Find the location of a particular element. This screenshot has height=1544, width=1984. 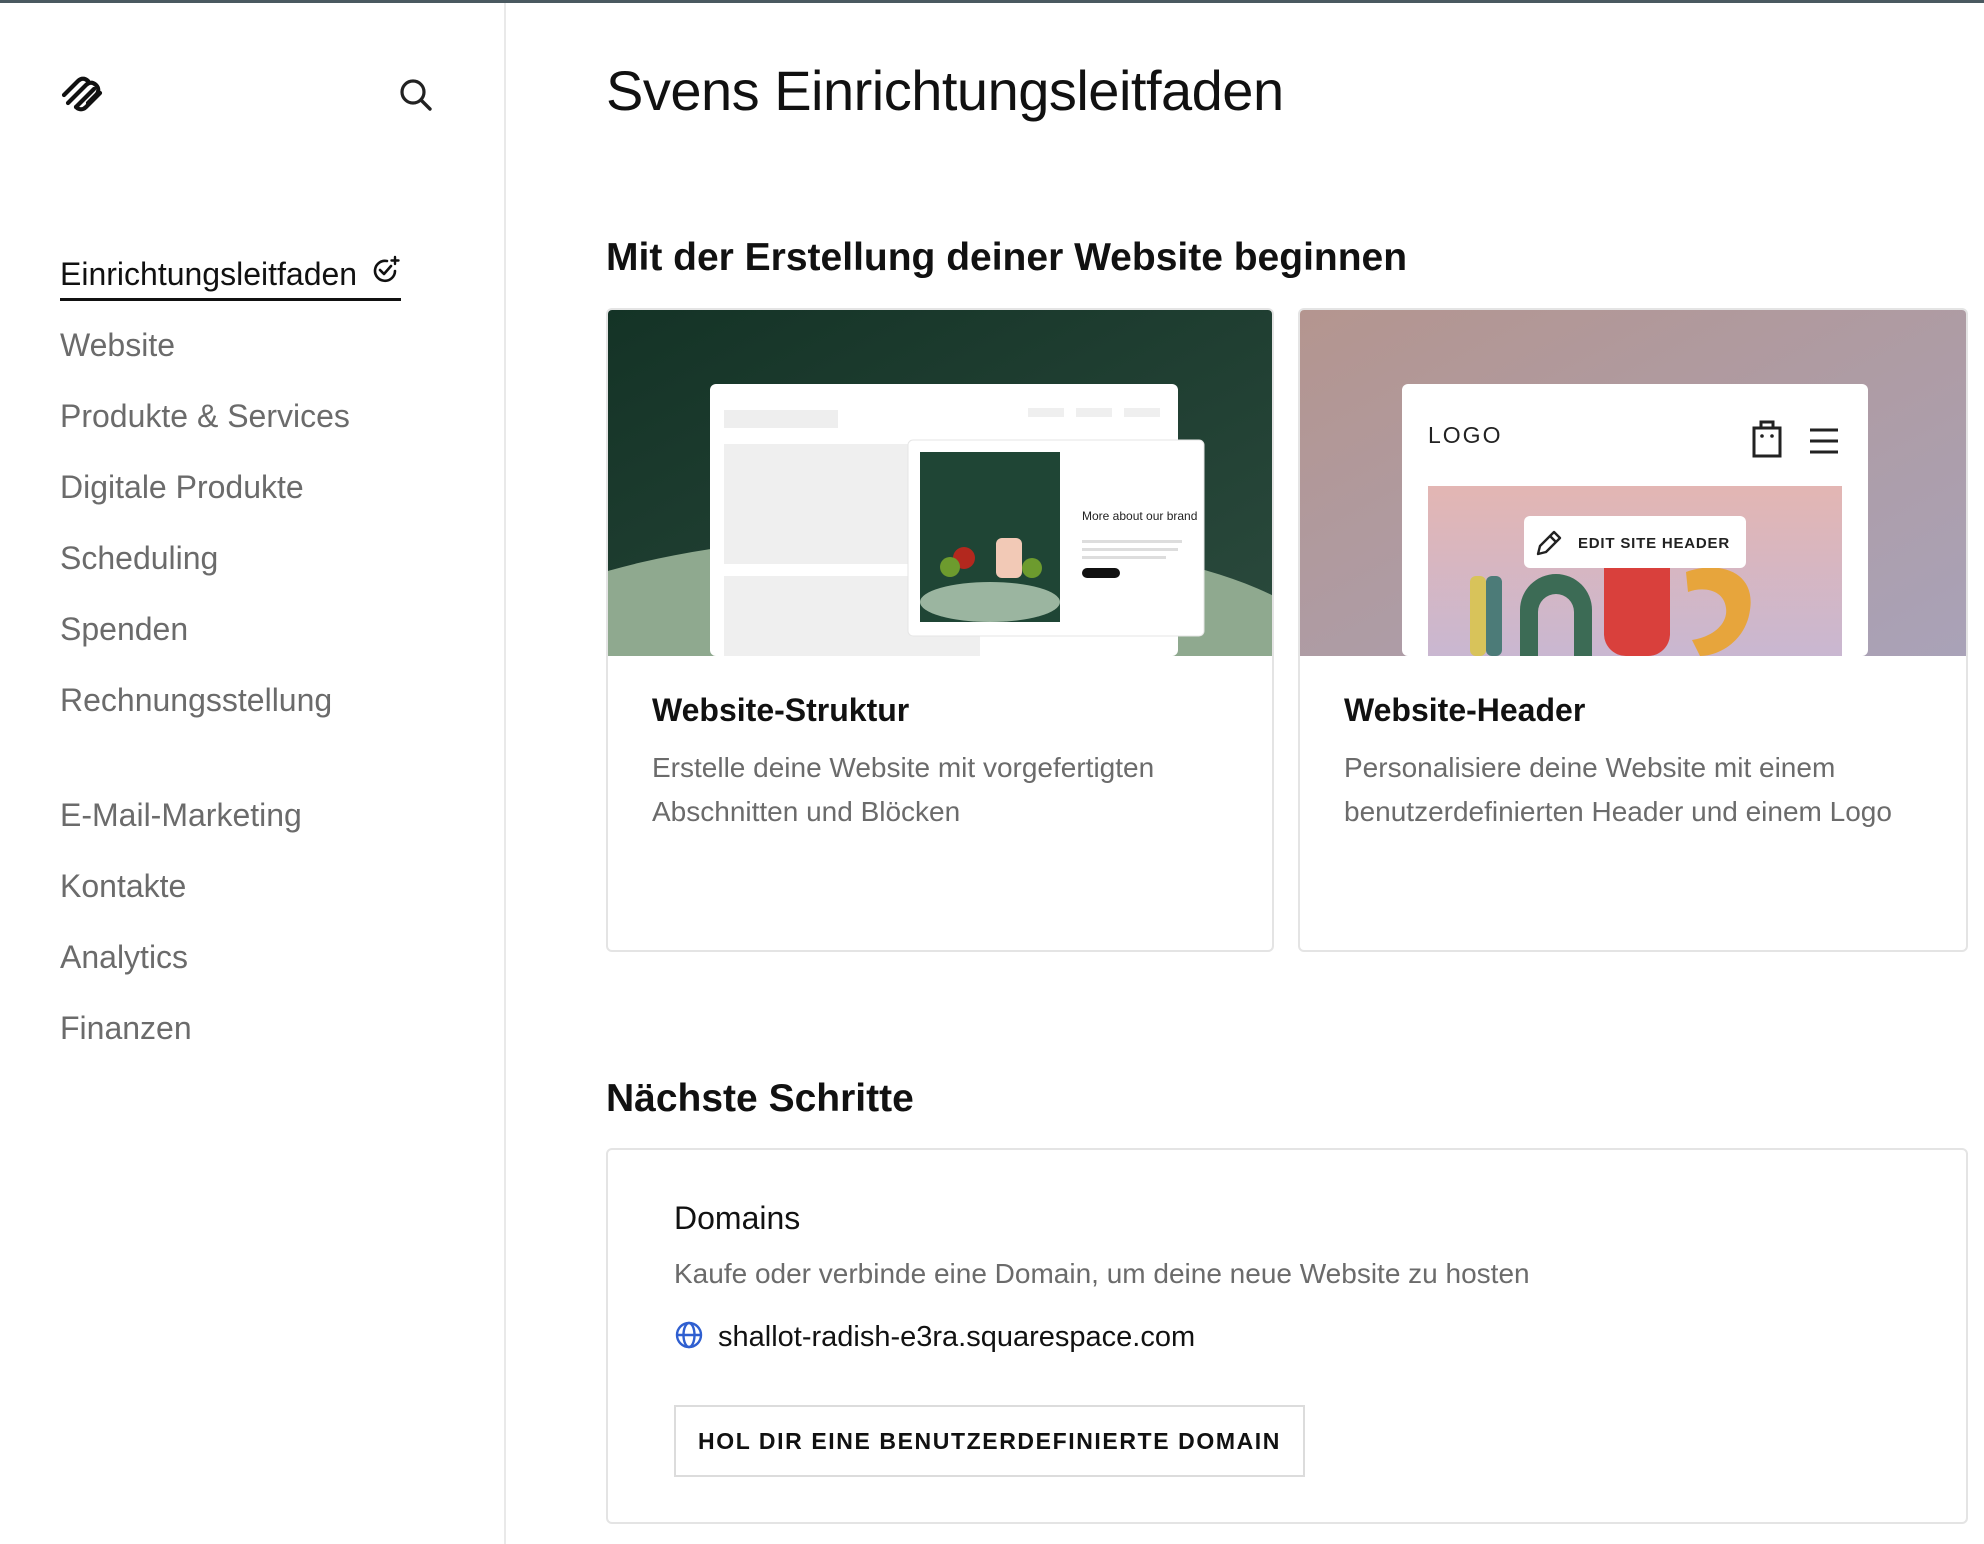

current-domain: shallot-radish-e3ra.squarespace.com is located at coordinates (934, 1337).